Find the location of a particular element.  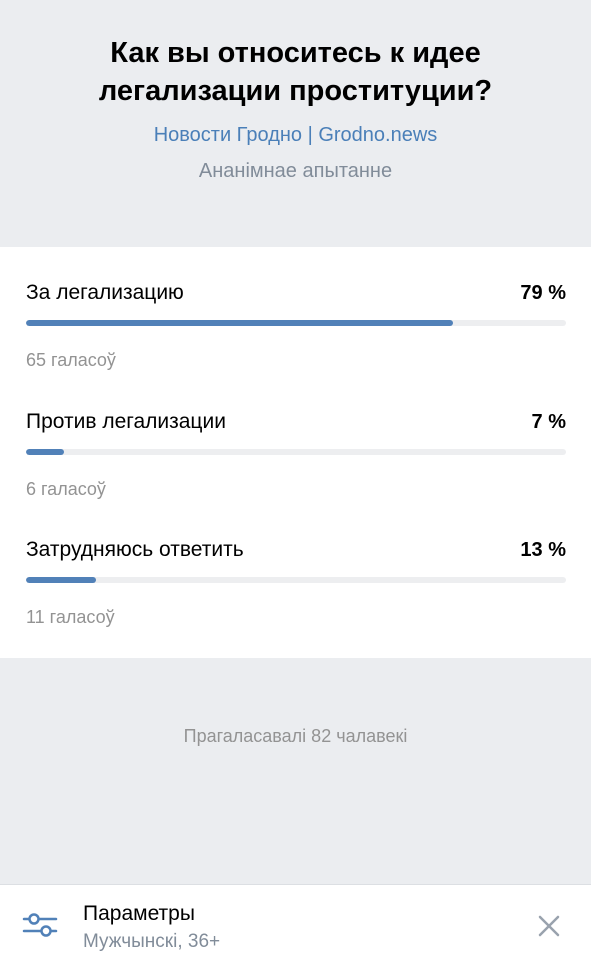

answer-percent: 79 % is located at coordinates (543, 293).